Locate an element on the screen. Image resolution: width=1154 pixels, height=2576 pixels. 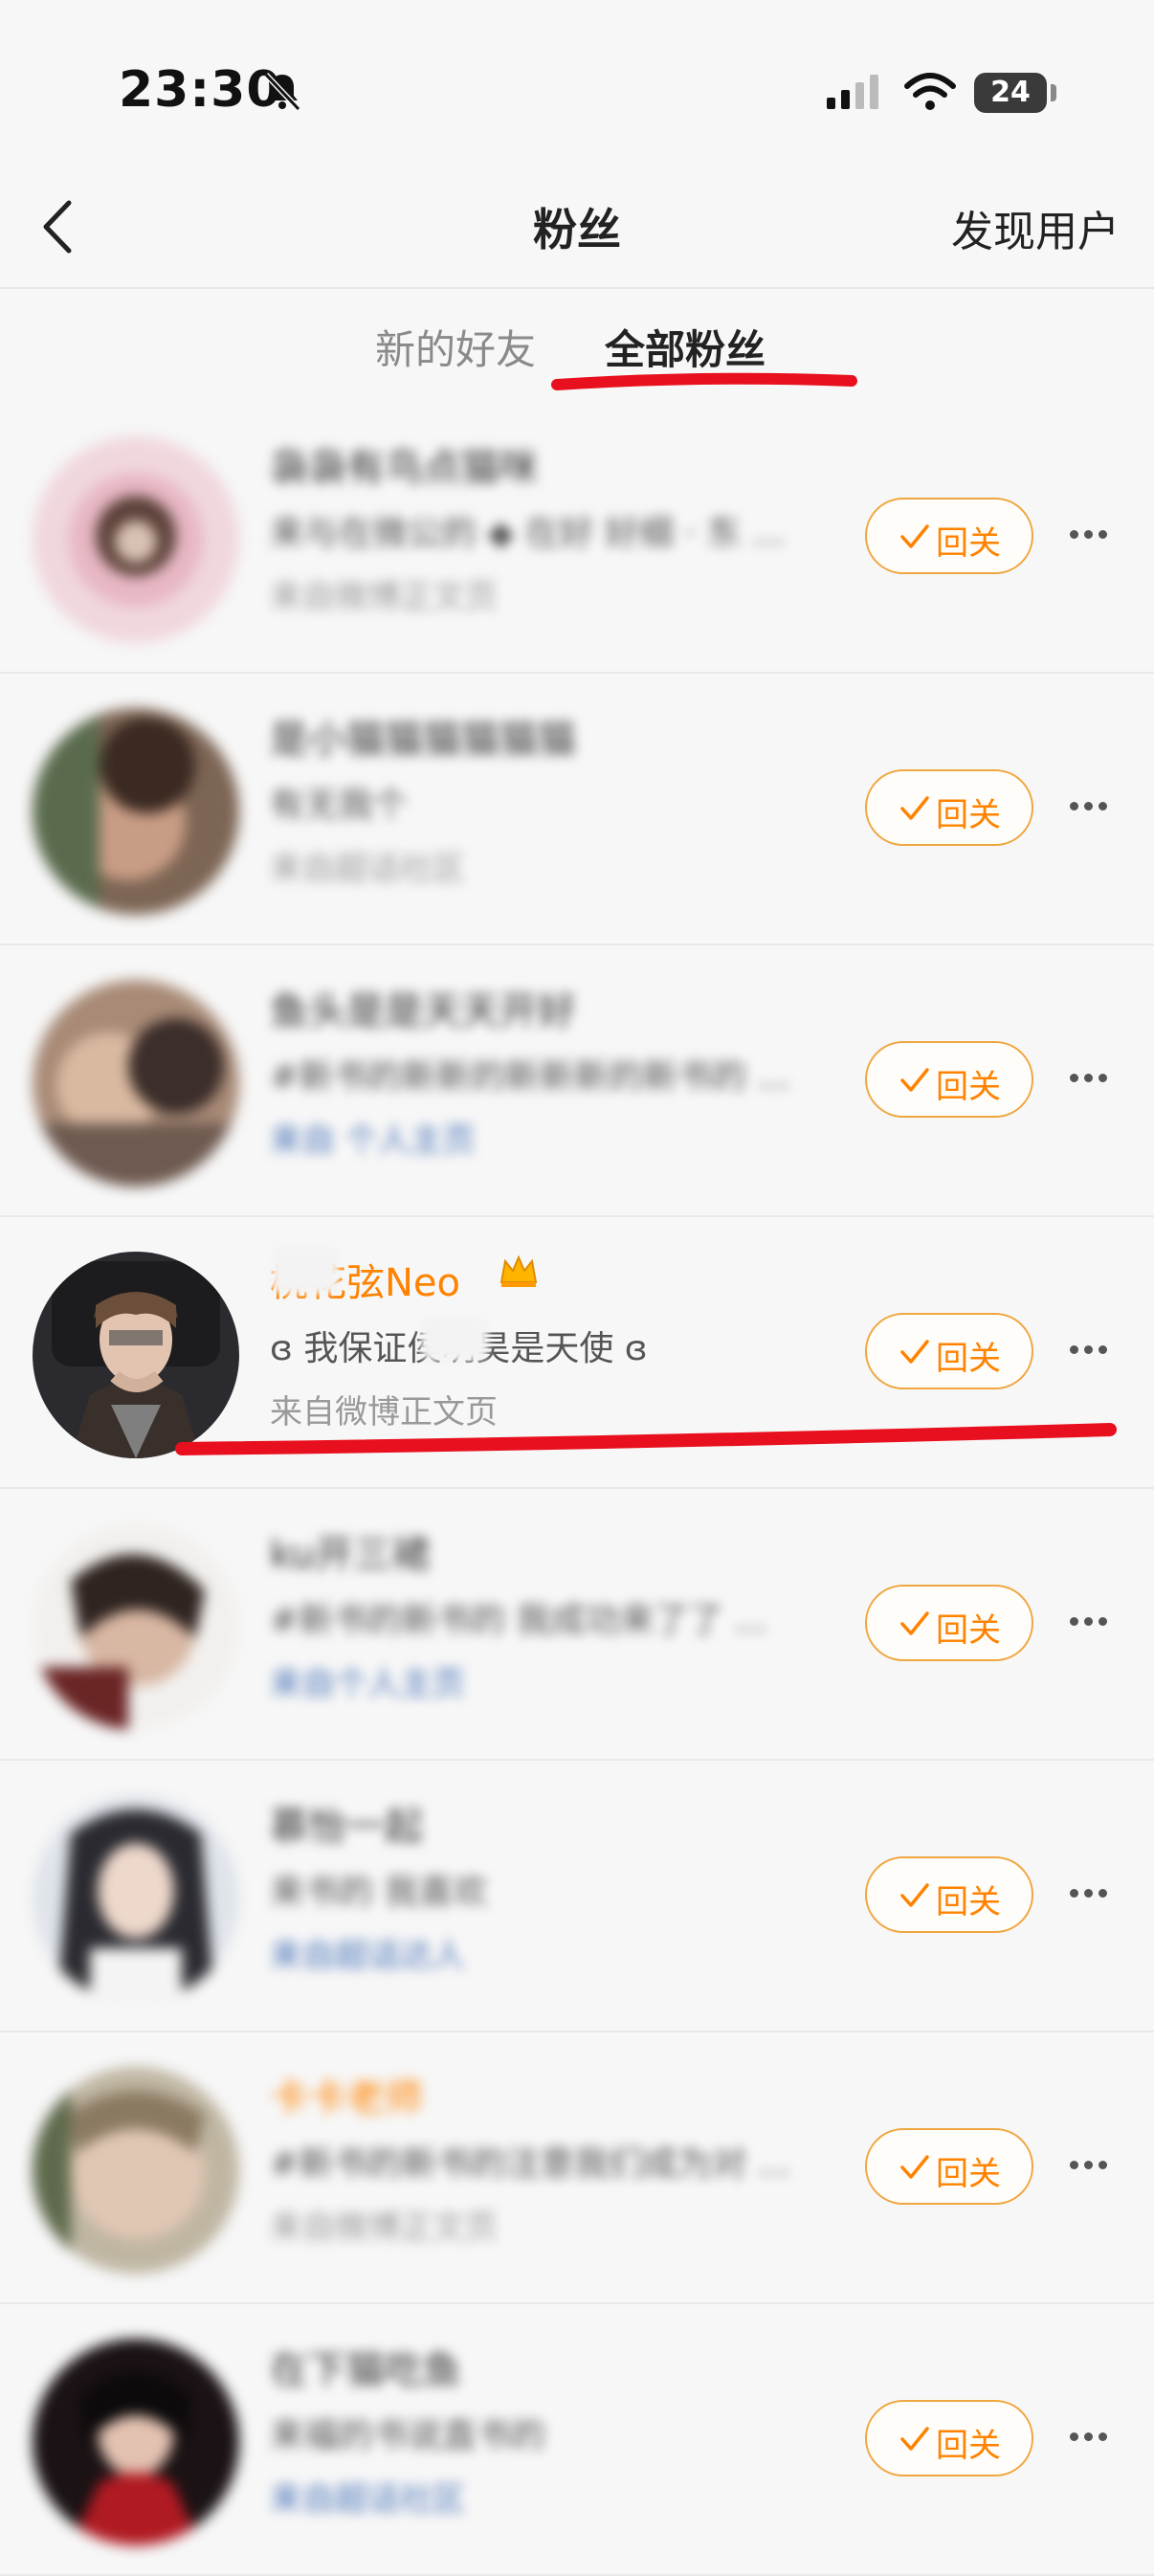
fan-desc: 有无我个 is located at coordinates (339, 805).